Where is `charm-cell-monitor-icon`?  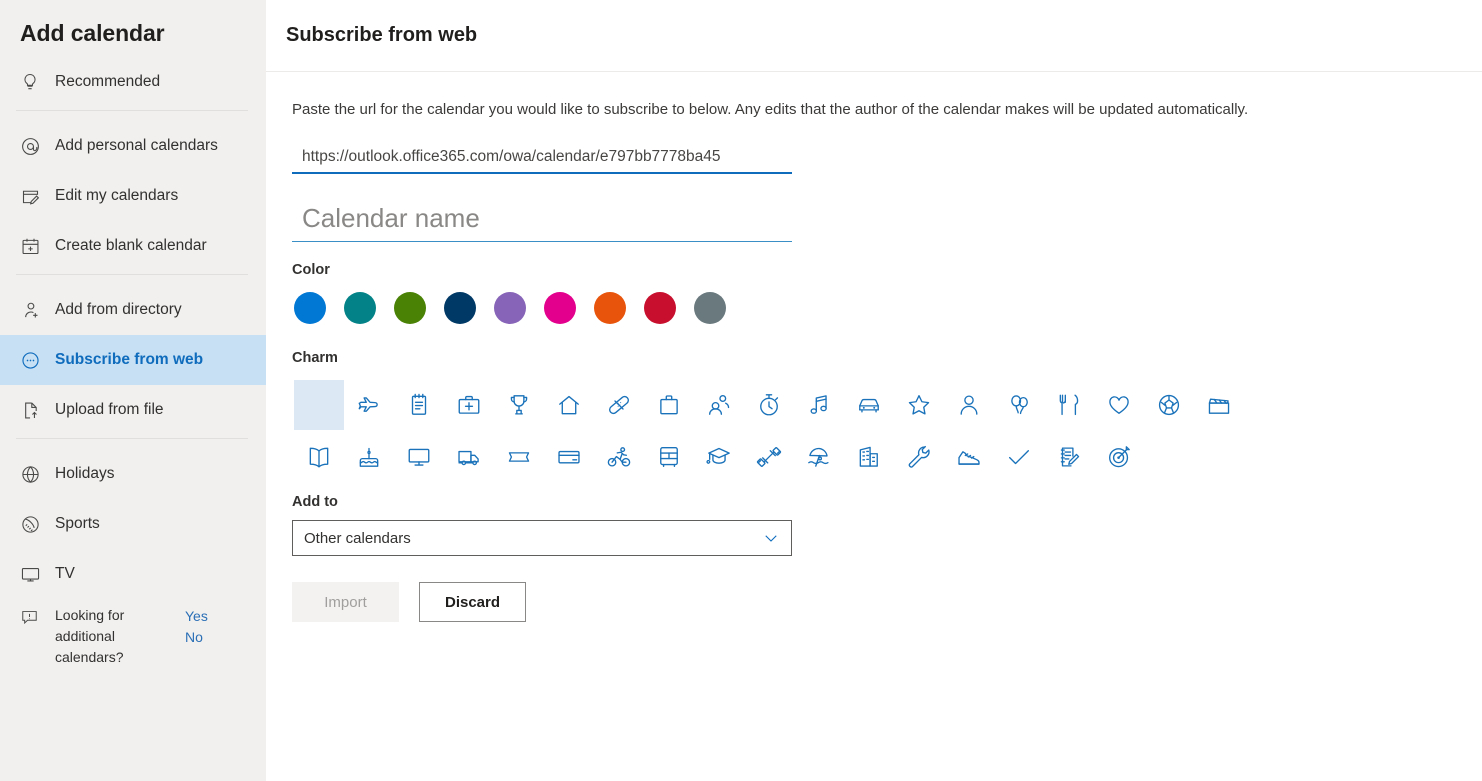
charm-cell-monitor-icon is located at coordinates (419, 457).